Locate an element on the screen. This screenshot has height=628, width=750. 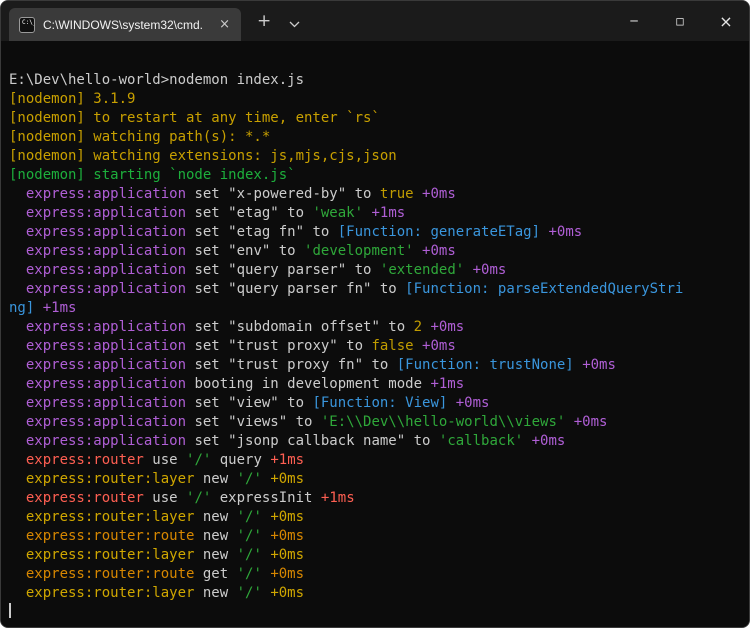
terminal-line: express:router use '/' query +1ms is located at coordinates (165, 460).